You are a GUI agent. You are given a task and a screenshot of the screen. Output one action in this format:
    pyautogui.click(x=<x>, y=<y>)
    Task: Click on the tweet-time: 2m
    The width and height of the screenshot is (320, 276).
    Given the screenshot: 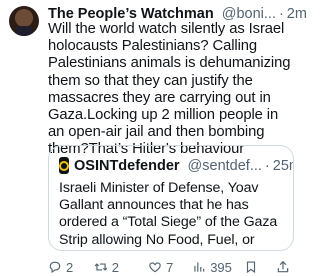 What is the action you would take?
    pyautogui.click(x=297, y=14)
    